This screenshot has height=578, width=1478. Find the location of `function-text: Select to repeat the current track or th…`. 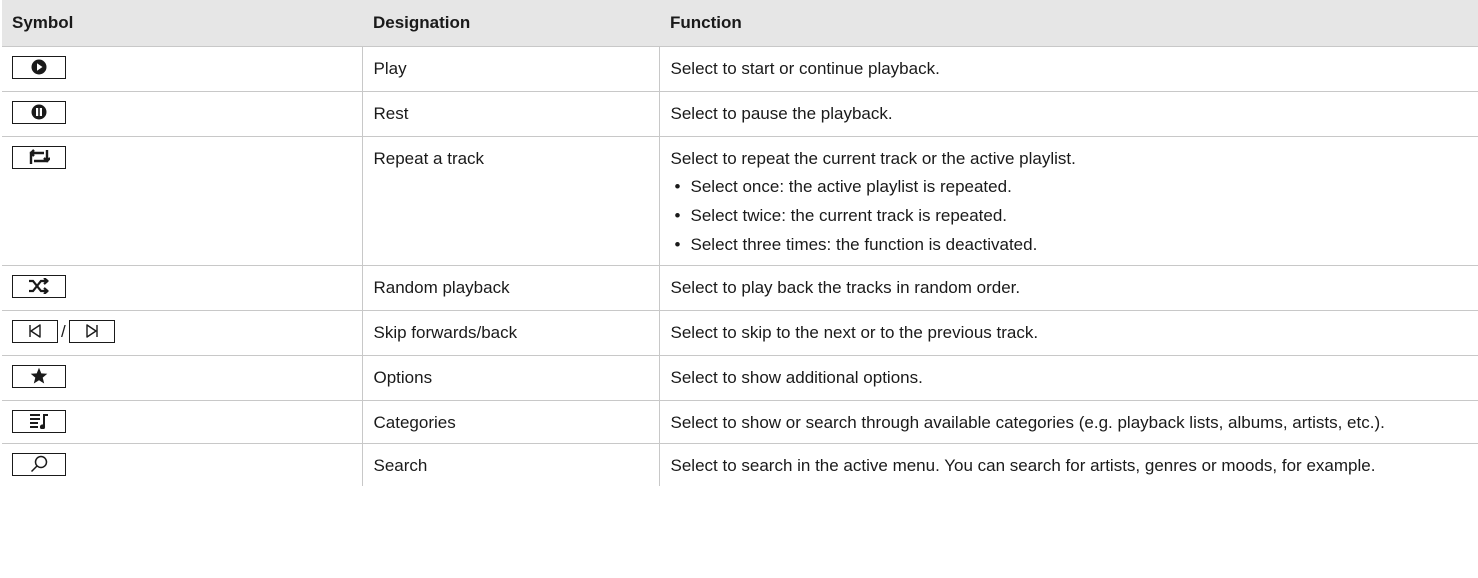

function-text: Select to repeat the current track or th… is located at coordinates (873, 158).